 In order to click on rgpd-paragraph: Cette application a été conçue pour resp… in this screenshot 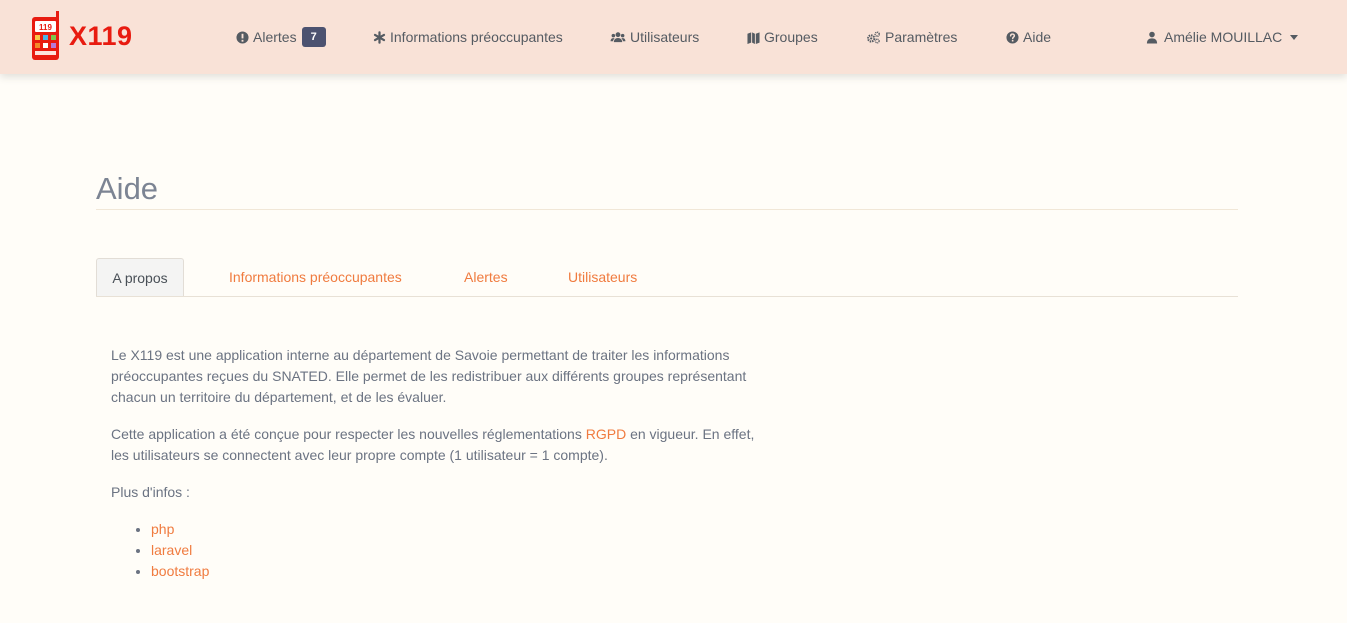, I will do `click(433, 445)`.